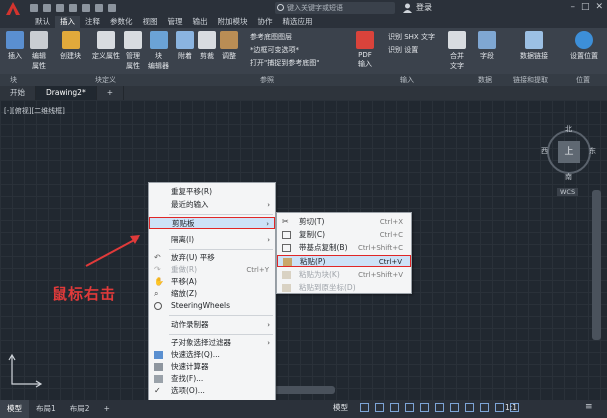 The height and width of the screenshot is (418, 607). I want to click on submenu-paste-original-coords: 粘贴到原坐标(D), so click(344, 288).